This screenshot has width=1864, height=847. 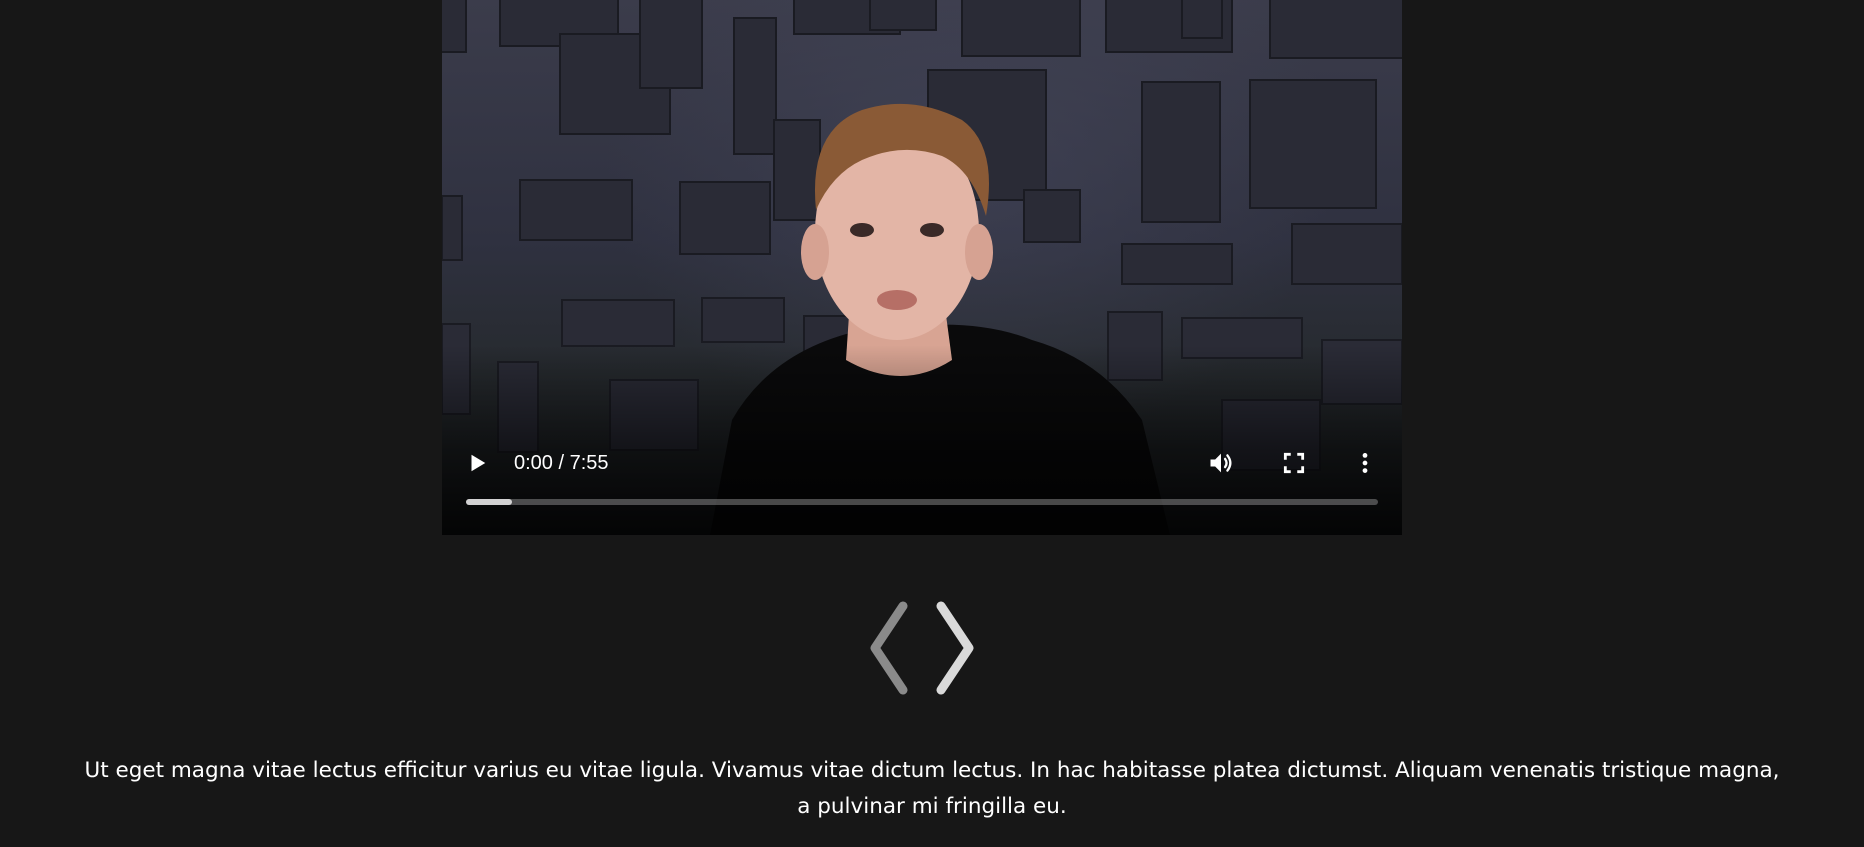 What do you see at coordinates (489, 502) in the screenshot?
I see `progress-buffered` at bounding box center [489, 502].